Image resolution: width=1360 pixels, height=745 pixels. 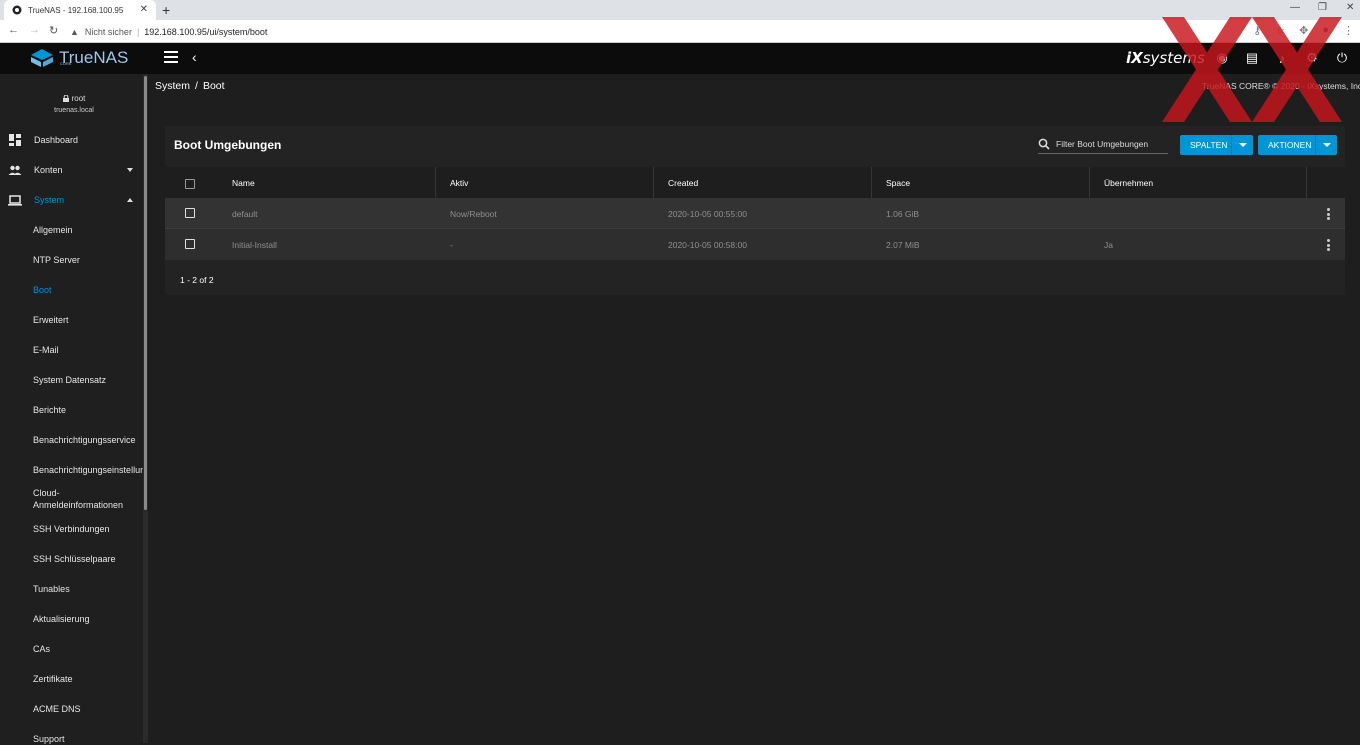 What do you see at coordinates (90, 589) in the screenshot?
I see `sidebar-subitem-tunables: Tunables` at bounding box center [90, 589].